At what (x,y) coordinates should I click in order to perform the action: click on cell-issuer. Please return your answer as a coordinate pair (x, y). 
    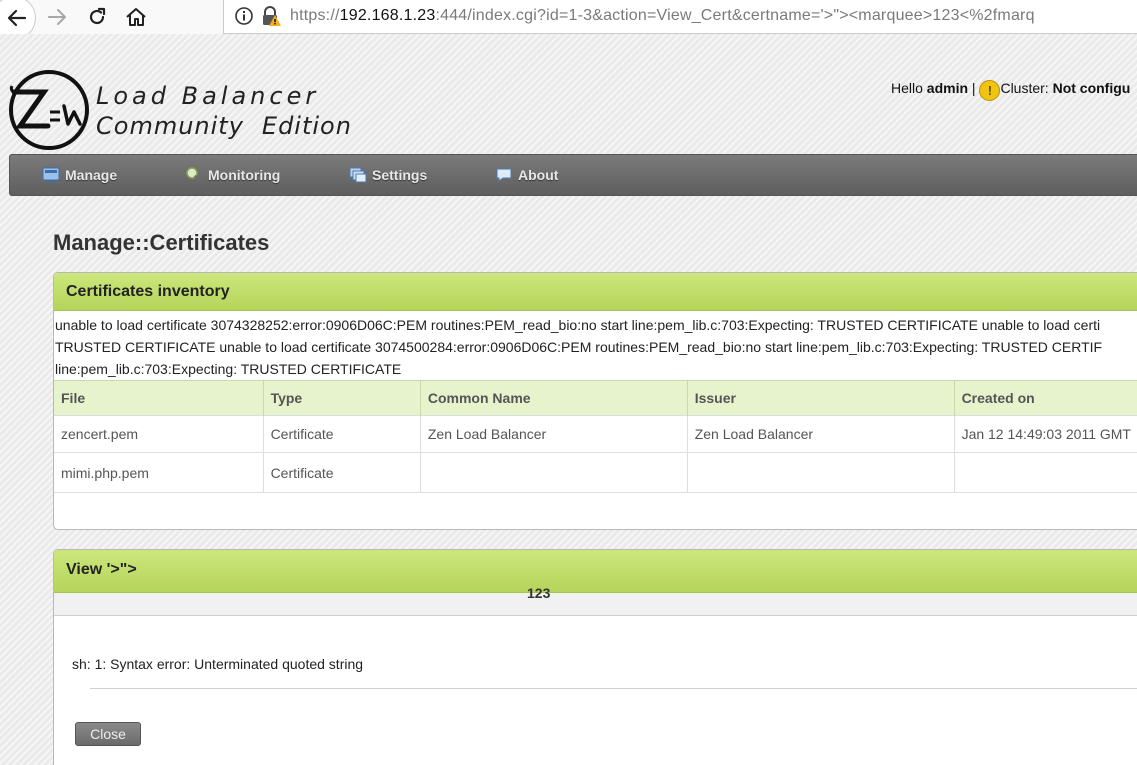
    Looking at the image, I should click on (821, 472).